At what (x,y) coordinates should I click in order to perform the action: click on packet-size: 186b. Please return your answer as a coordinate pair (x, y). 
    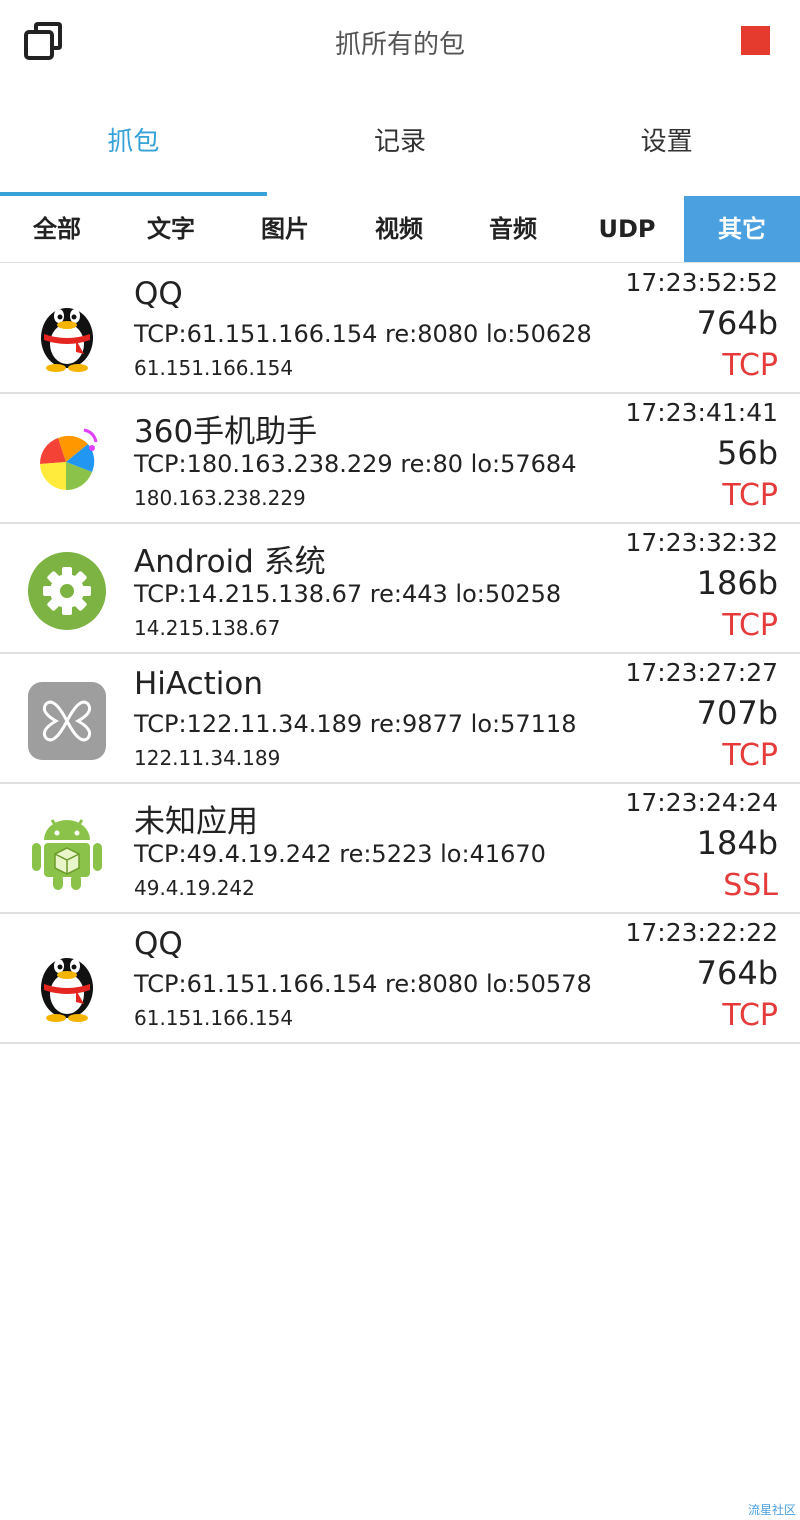
    Looking at the image, I should click on (737, 583).